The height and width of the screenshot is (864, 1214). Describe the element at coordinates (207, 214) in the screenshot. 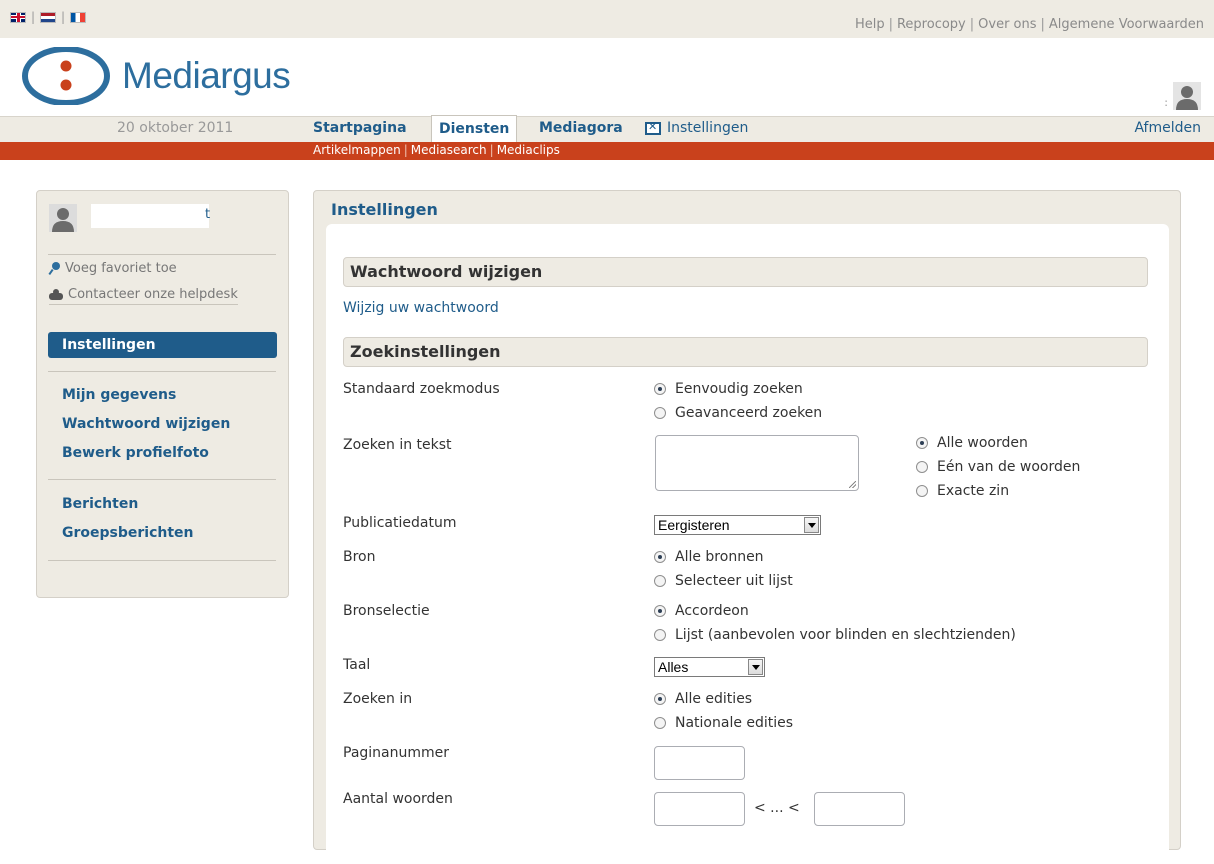

I see `user-name: t` at that location.